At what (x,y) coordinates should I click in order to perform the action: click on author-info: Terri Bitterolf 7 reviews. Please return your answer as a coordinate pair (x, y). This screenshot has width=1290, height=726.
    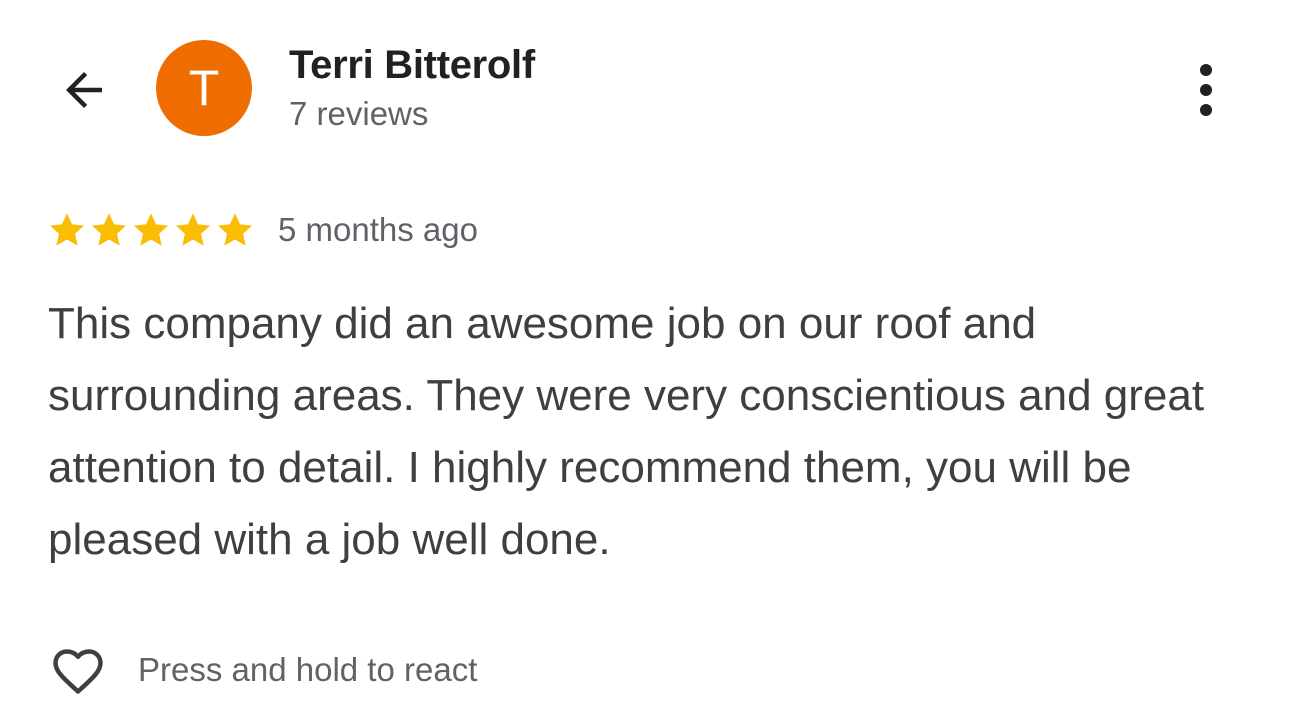
    Looking at the image, I should click on (412, 88).